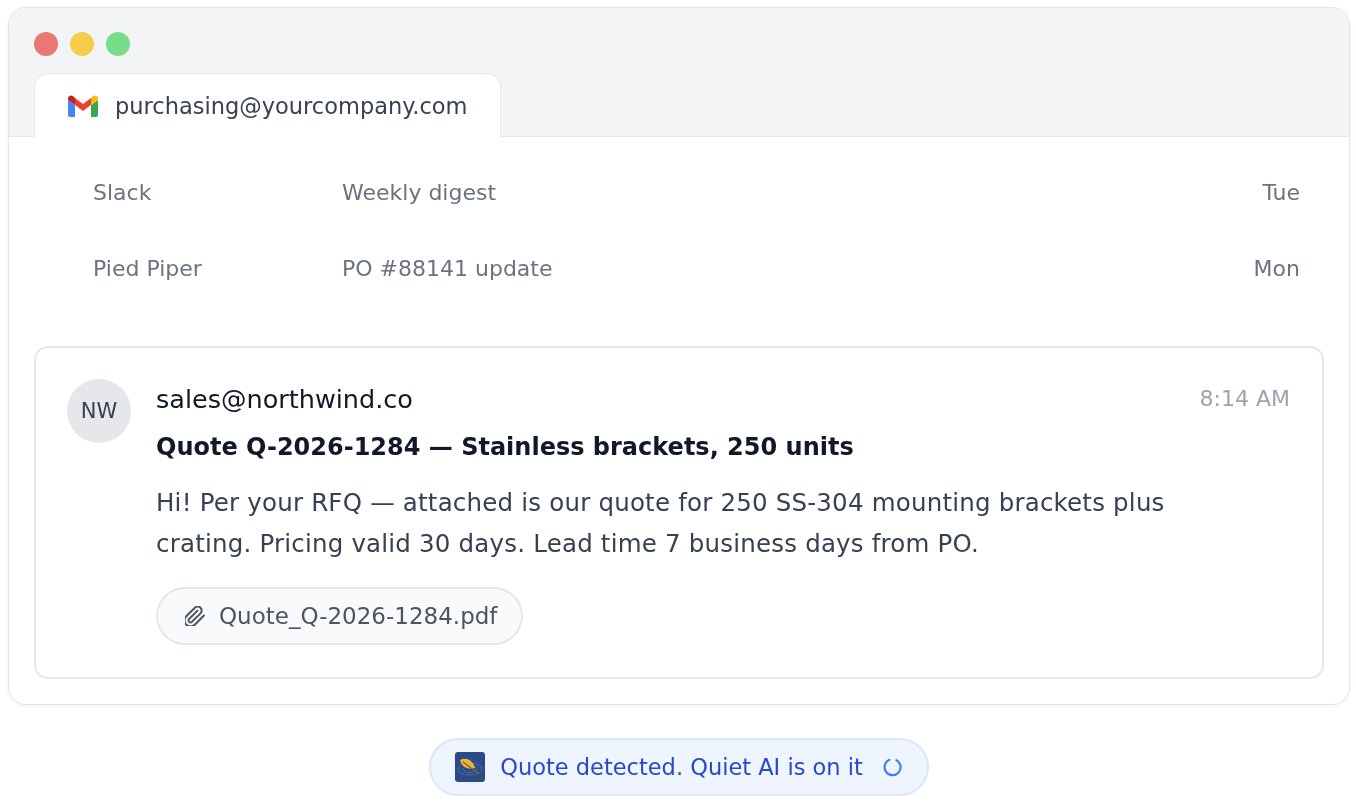  Describe the element at coordinates (448, 268) in the screenshot. I see `email-subject: PO #88141 update` at that location.